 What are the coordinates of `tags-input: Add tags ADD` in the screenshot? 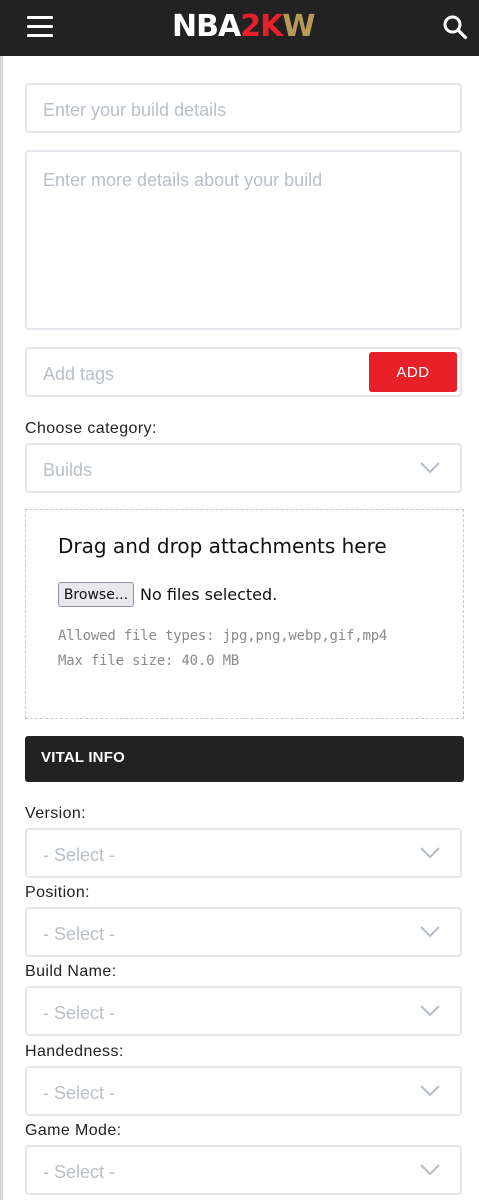 It's located at (243, 372).